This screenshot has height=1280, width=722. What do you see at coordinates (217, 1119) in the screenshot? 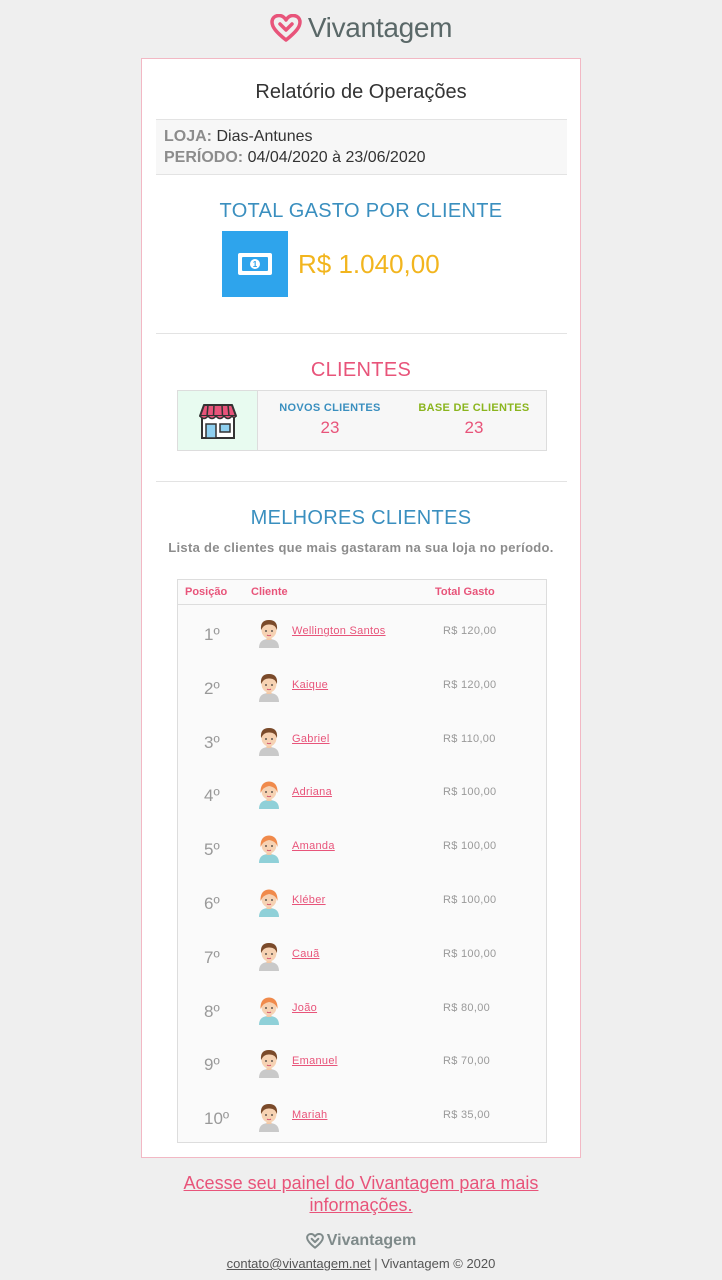
I see `row-position: 10º` at bounding box center [217, 1119].